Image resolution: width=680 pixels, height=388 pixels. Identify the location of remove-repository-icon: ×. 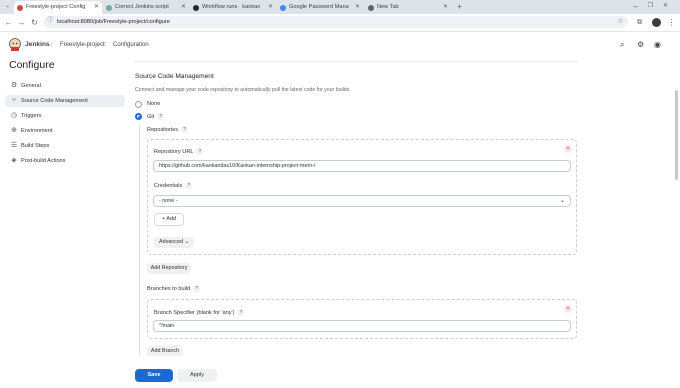
(568, 149).